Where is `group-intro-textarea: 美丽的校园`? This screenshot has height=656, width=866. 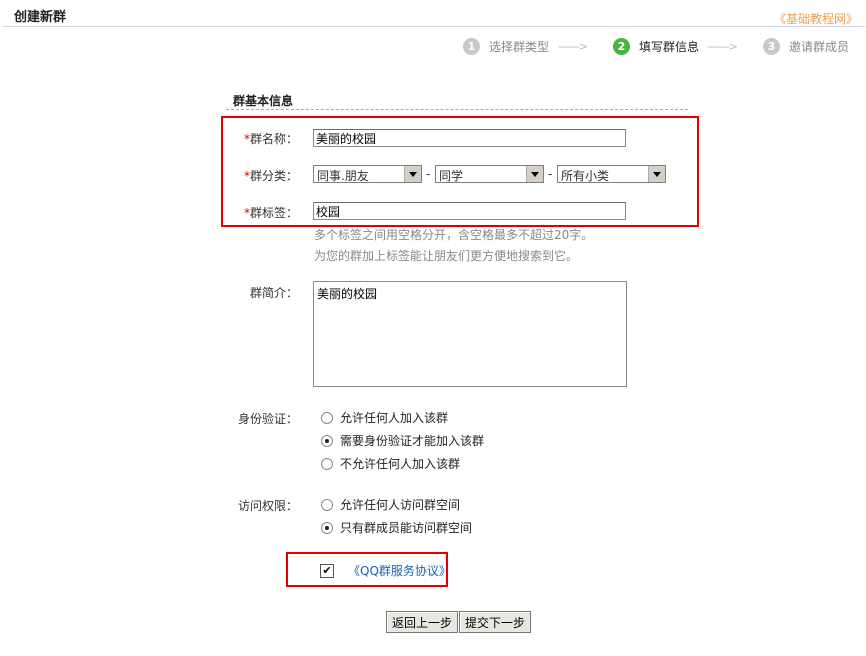
group-intro-textarea: 美丽的校园 is located at coordinates (470, 334).